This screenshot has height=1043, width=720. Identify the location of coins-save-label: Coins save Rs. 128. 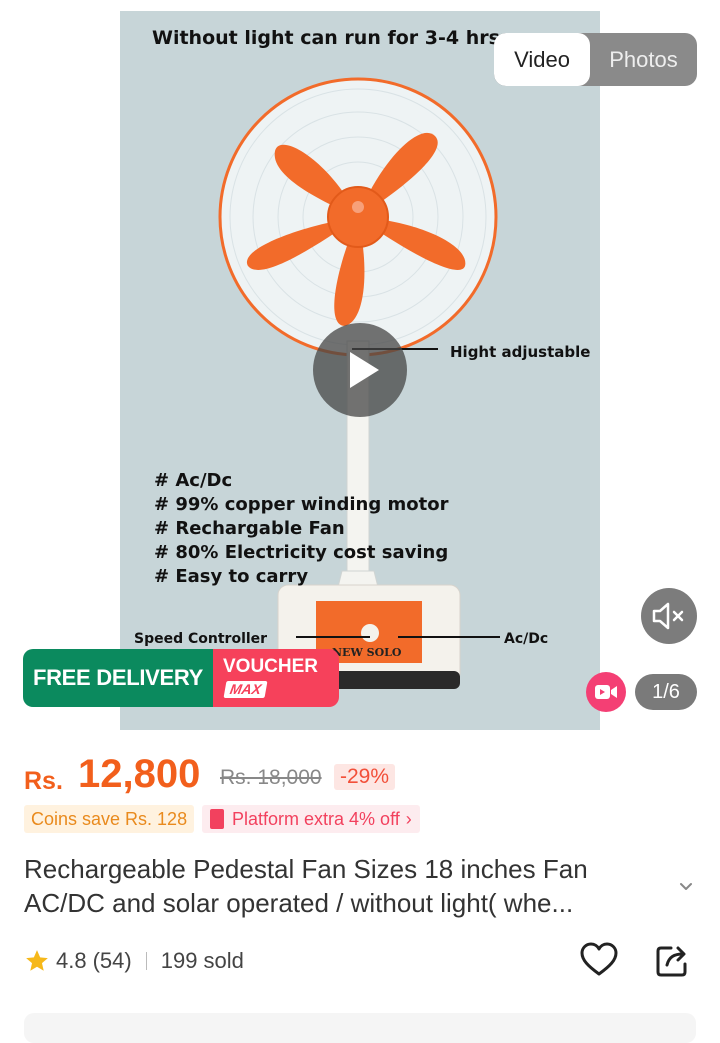
(109, 818).